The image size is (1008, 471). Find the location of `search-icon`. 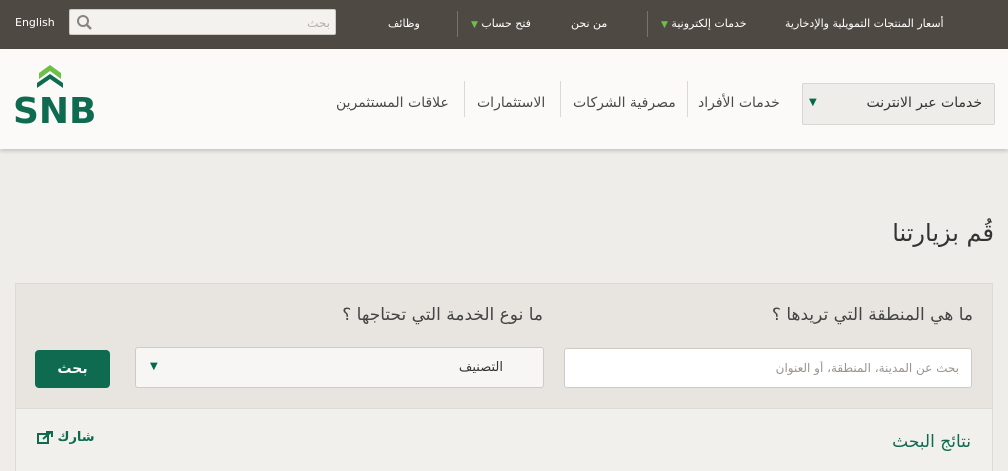

search-icon is located at coordinates (84, 22).